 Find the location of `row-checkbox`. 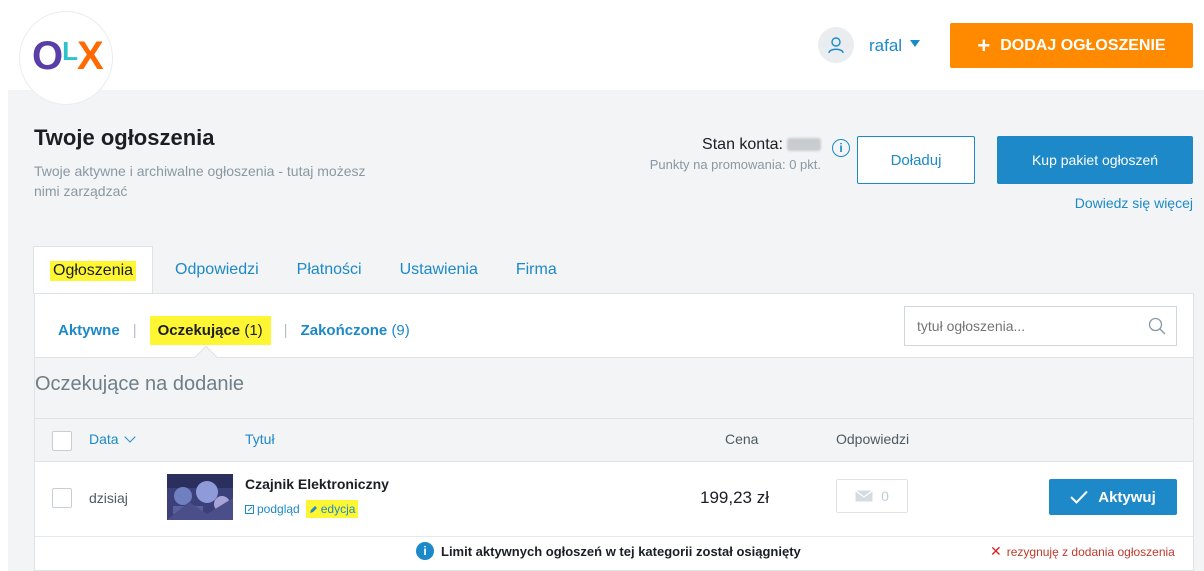

row-checkbox is located at coordinates (62, 498).